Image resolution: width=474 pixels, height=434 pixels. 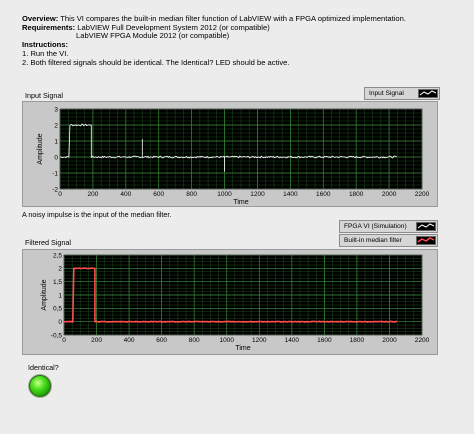 I want to click on builtin-legend-swatch-icon, so click(x=426, y=240).